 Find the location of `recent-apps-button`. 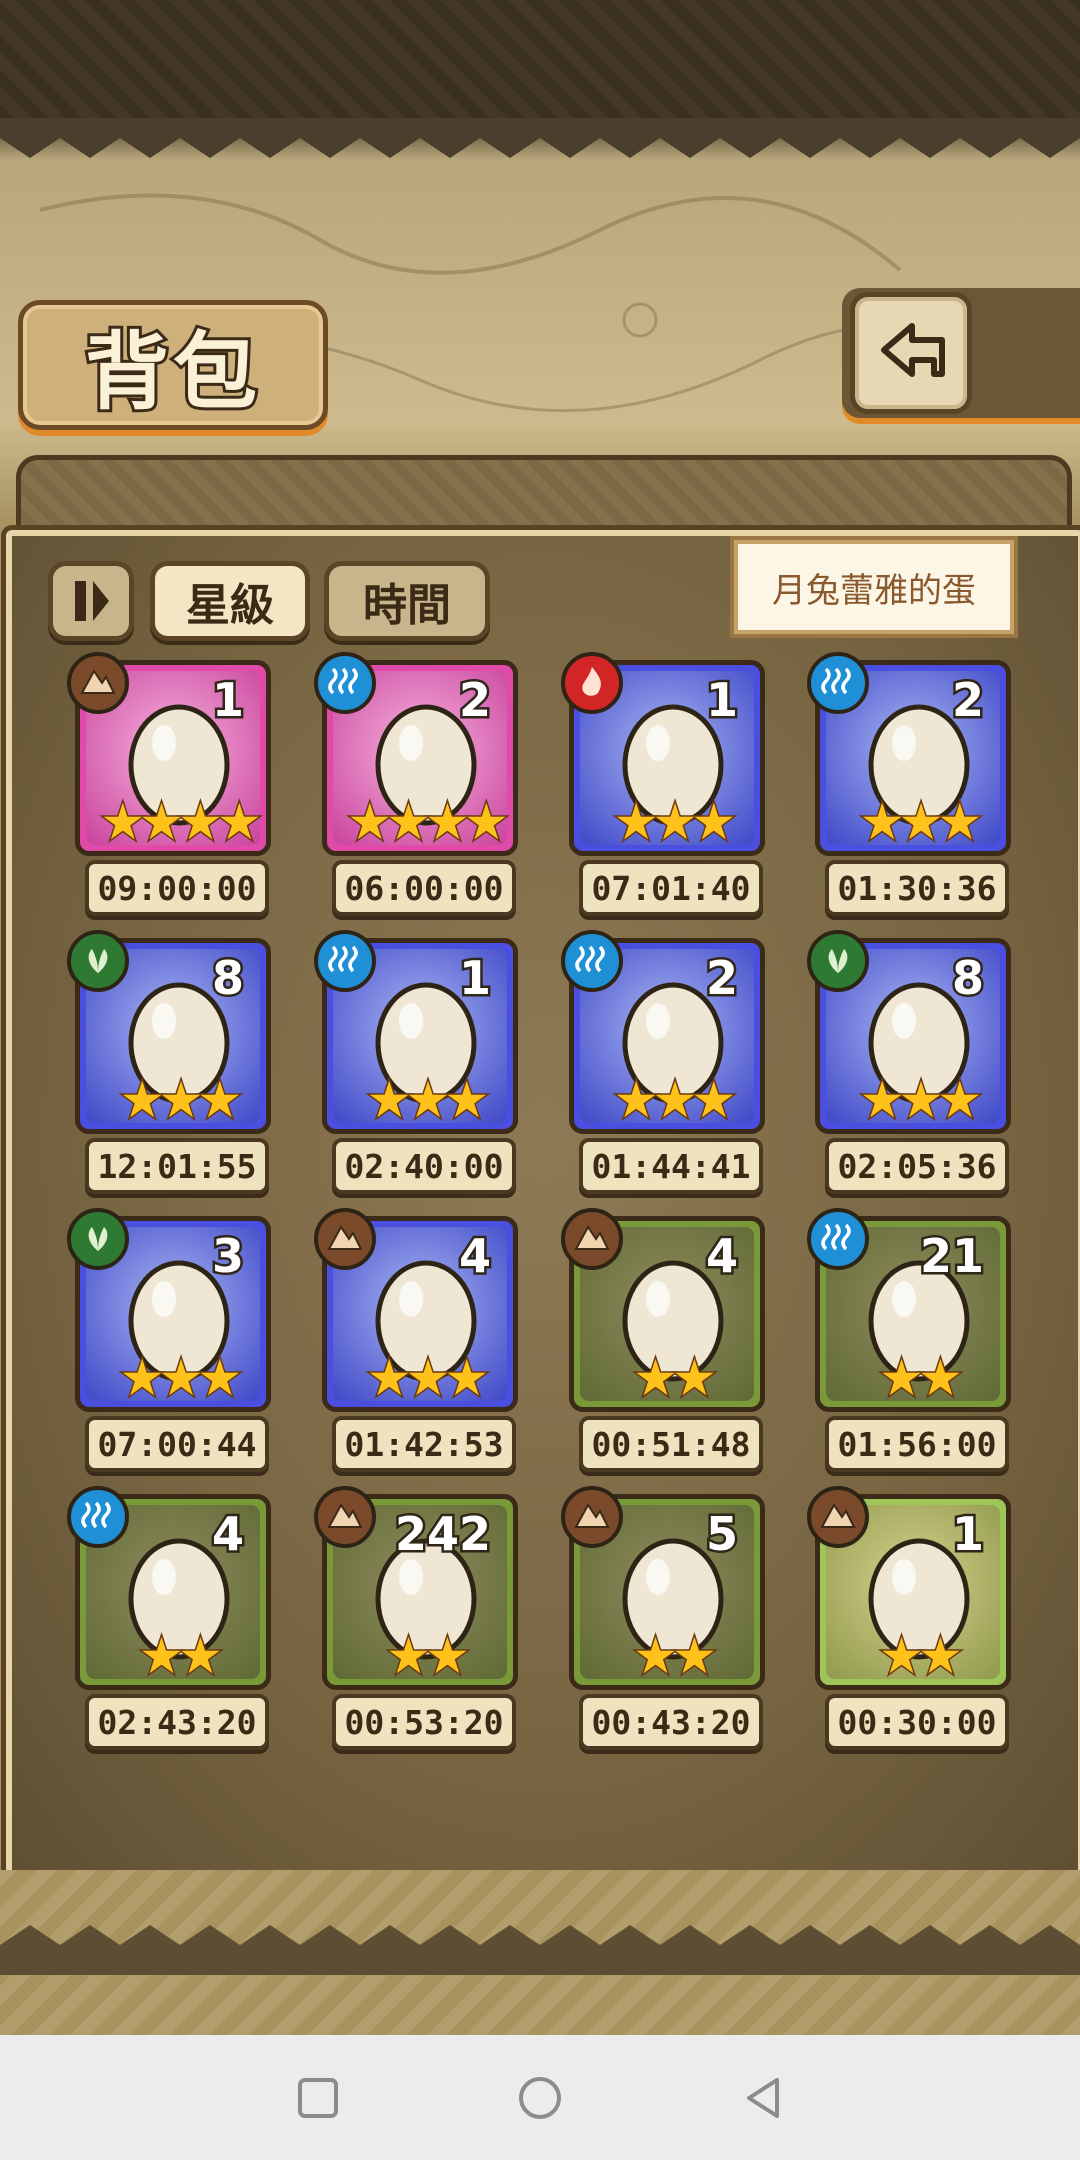

recent-apps-button is located at coordinates (318, 2098).